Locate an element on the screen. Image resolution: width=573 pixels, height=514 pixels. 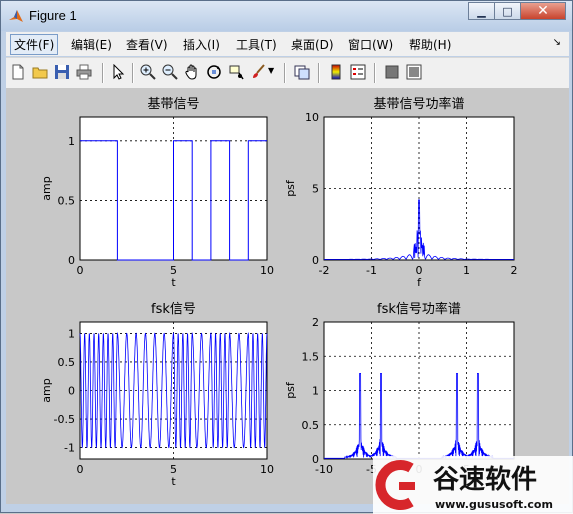
axes-title: fsk信号功率谱 is located at coordinates (419, 309).